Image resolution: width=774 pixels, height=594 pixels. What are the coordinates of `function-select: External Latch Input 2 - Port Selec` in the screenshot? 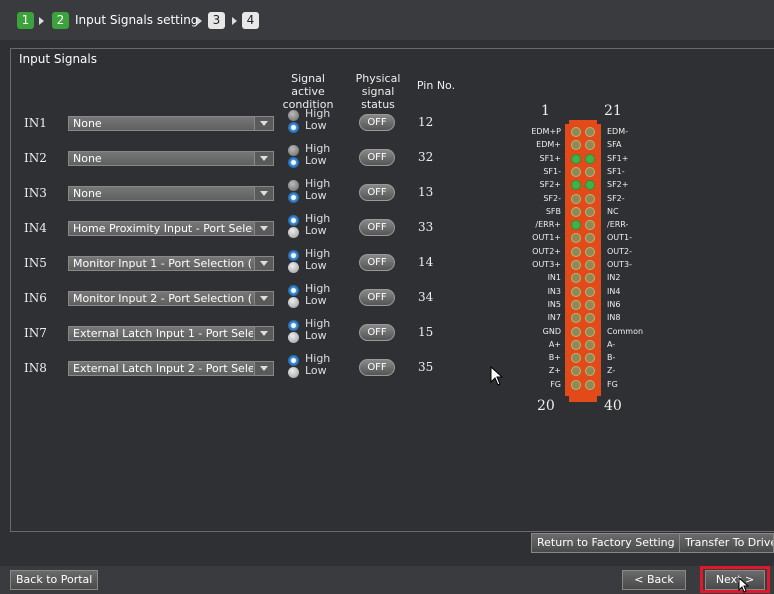 It's located at (171, 368).